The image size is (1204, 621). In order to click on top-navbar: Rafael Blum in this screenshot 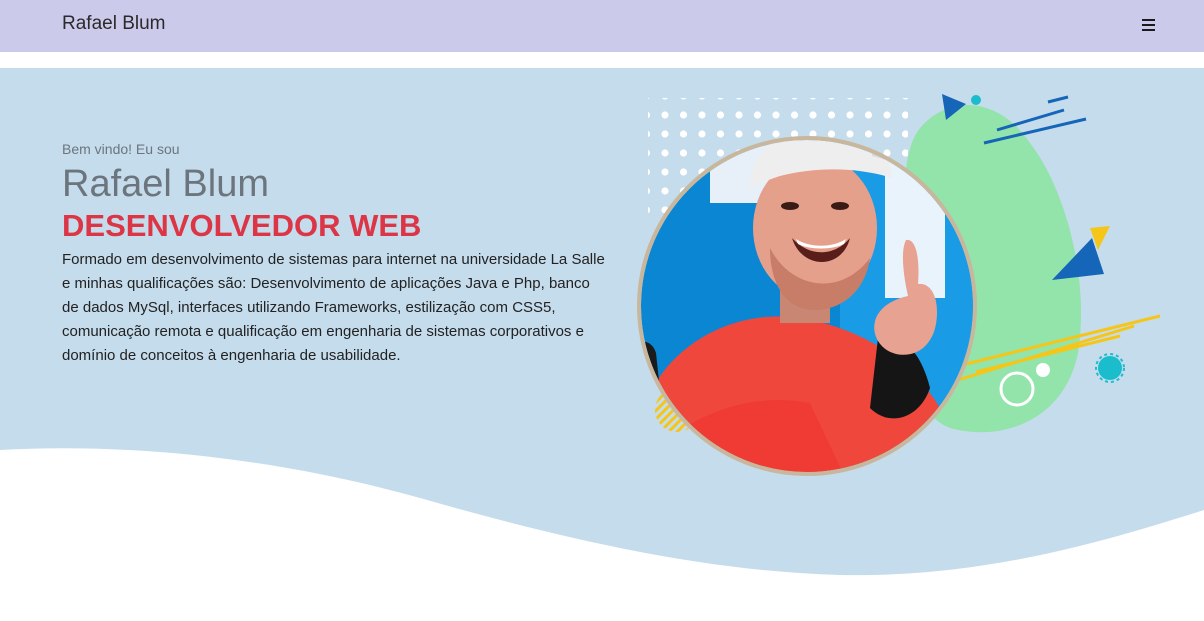, I will do `click(602, 26)`.